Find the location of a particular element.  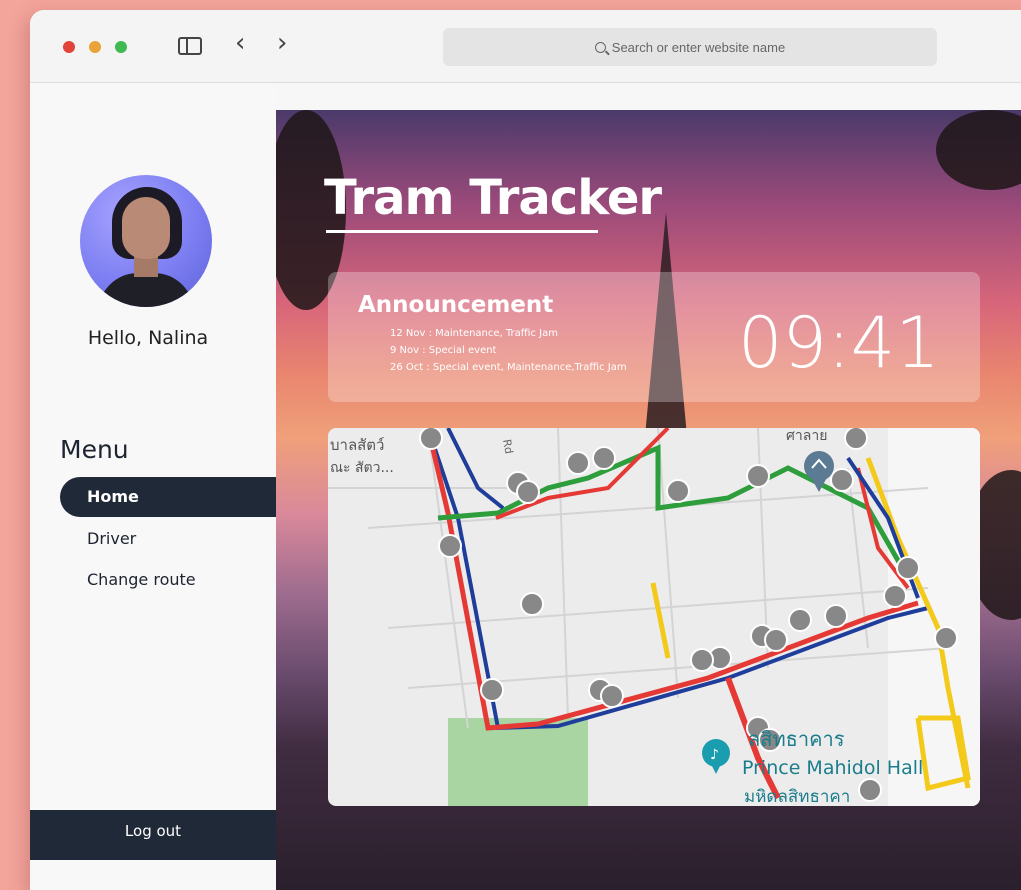

avatar is located at coordinates (146, 241).